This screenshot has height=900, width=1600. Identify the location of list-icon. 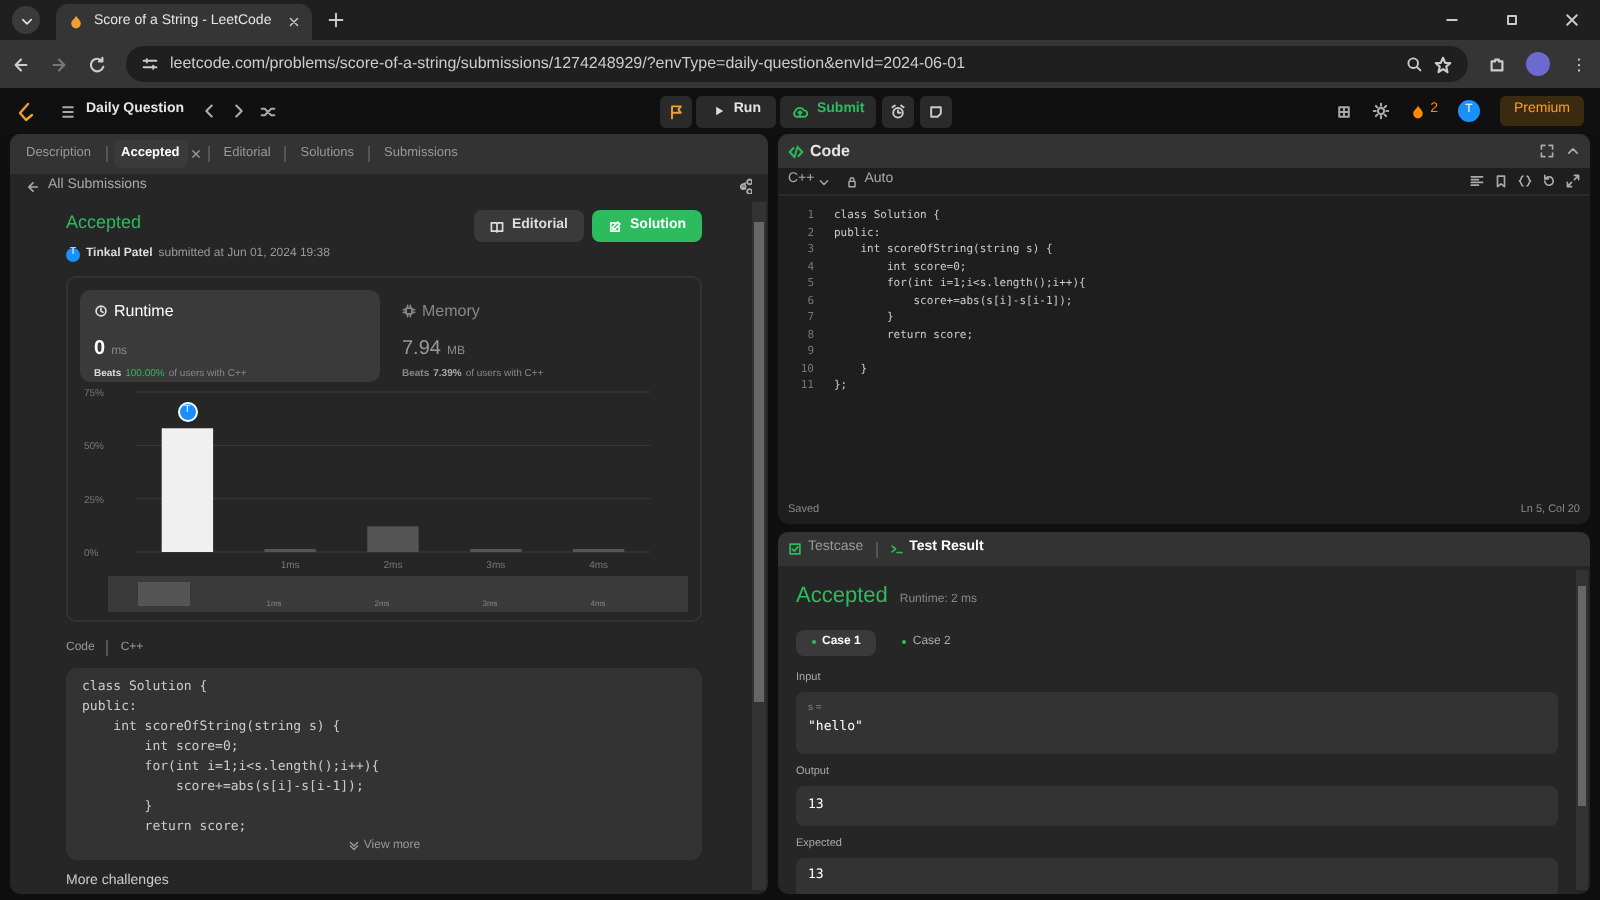
(68, 111).